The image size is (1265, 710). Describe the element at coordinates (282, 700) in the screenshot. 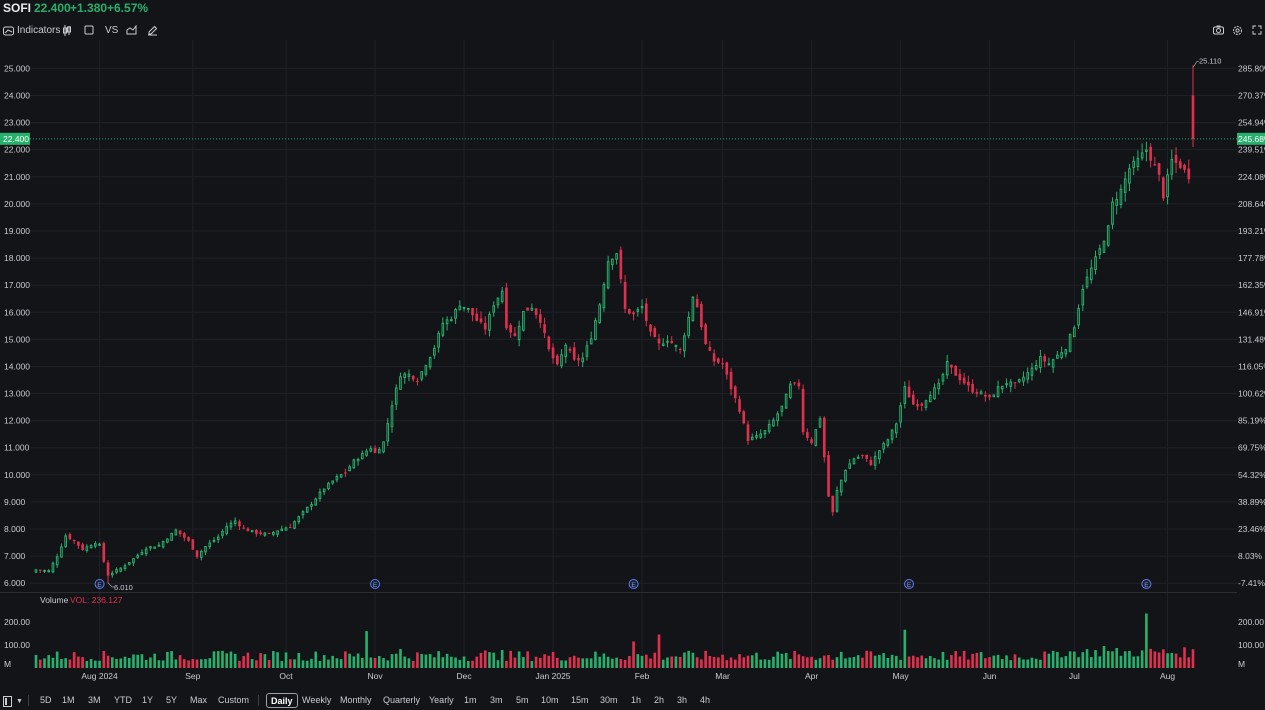

I see `interval-daily-button: Daily` at that location.